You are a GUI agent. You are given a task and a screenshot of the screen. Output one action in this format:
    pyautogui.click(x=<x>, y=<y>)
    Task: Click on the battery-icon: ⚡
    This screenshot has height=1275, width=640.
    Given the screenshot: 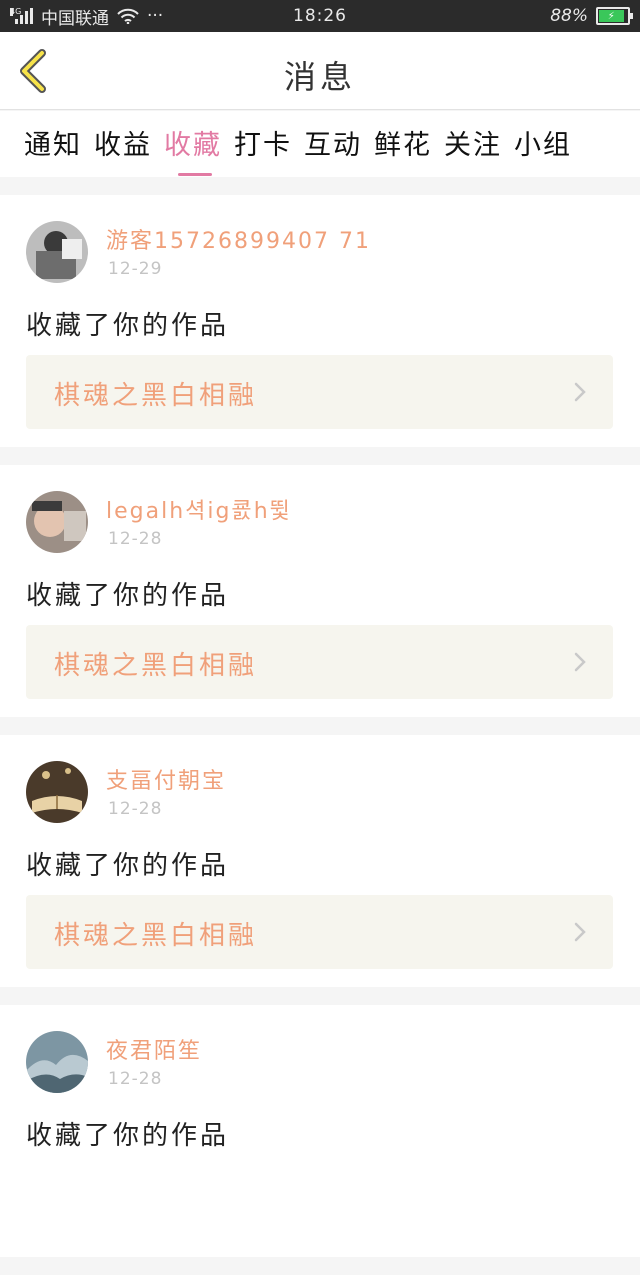 What is the action you would take?
    pyautogui.click(x=614, y=16)
    